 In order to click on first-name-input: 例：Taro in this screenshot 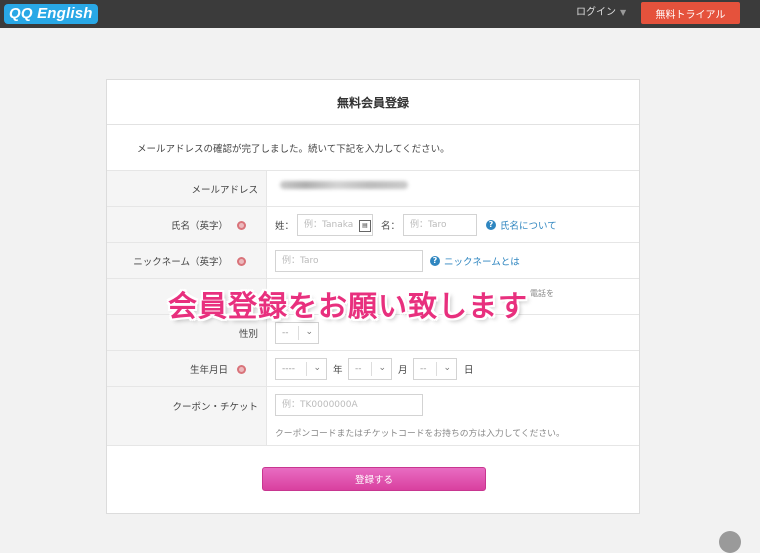, I will do `click(440, 225)`.